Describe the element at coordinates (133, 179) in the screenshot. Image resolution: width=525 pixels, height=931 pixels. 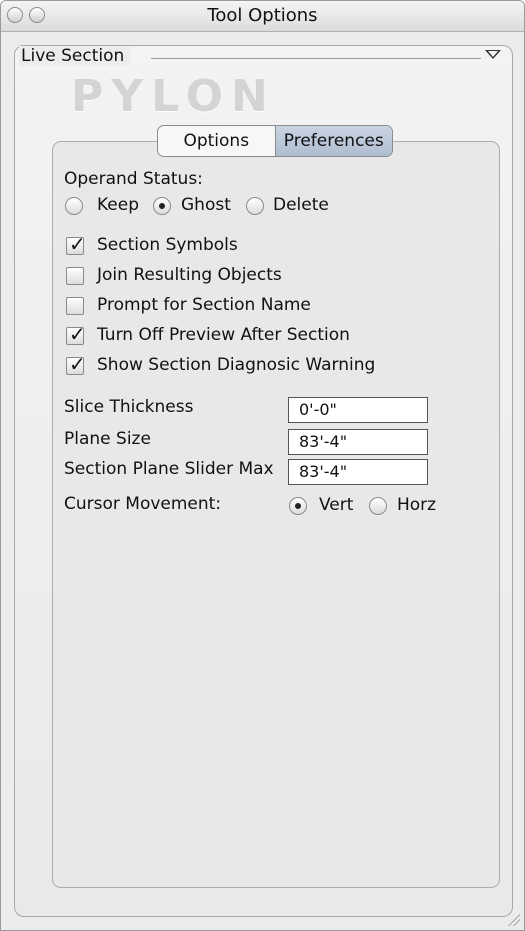
I see `operand-status-label: Operand Status:` at that location.